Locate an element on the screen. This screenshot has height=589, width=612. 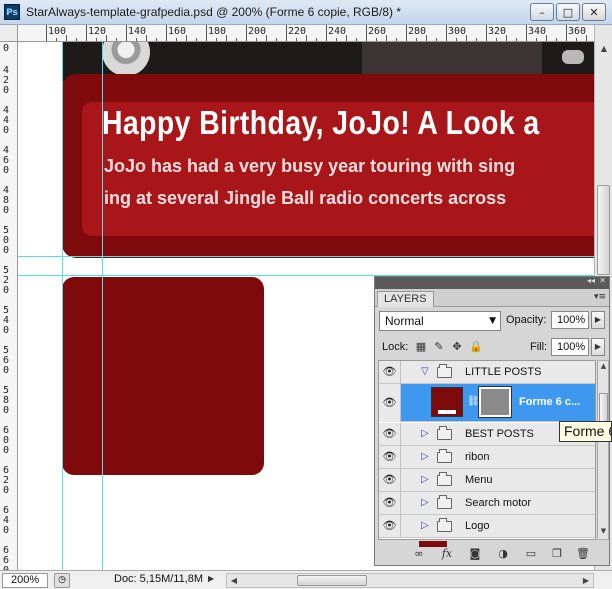
maximize-button: □ is located at coordinates (568, 12).